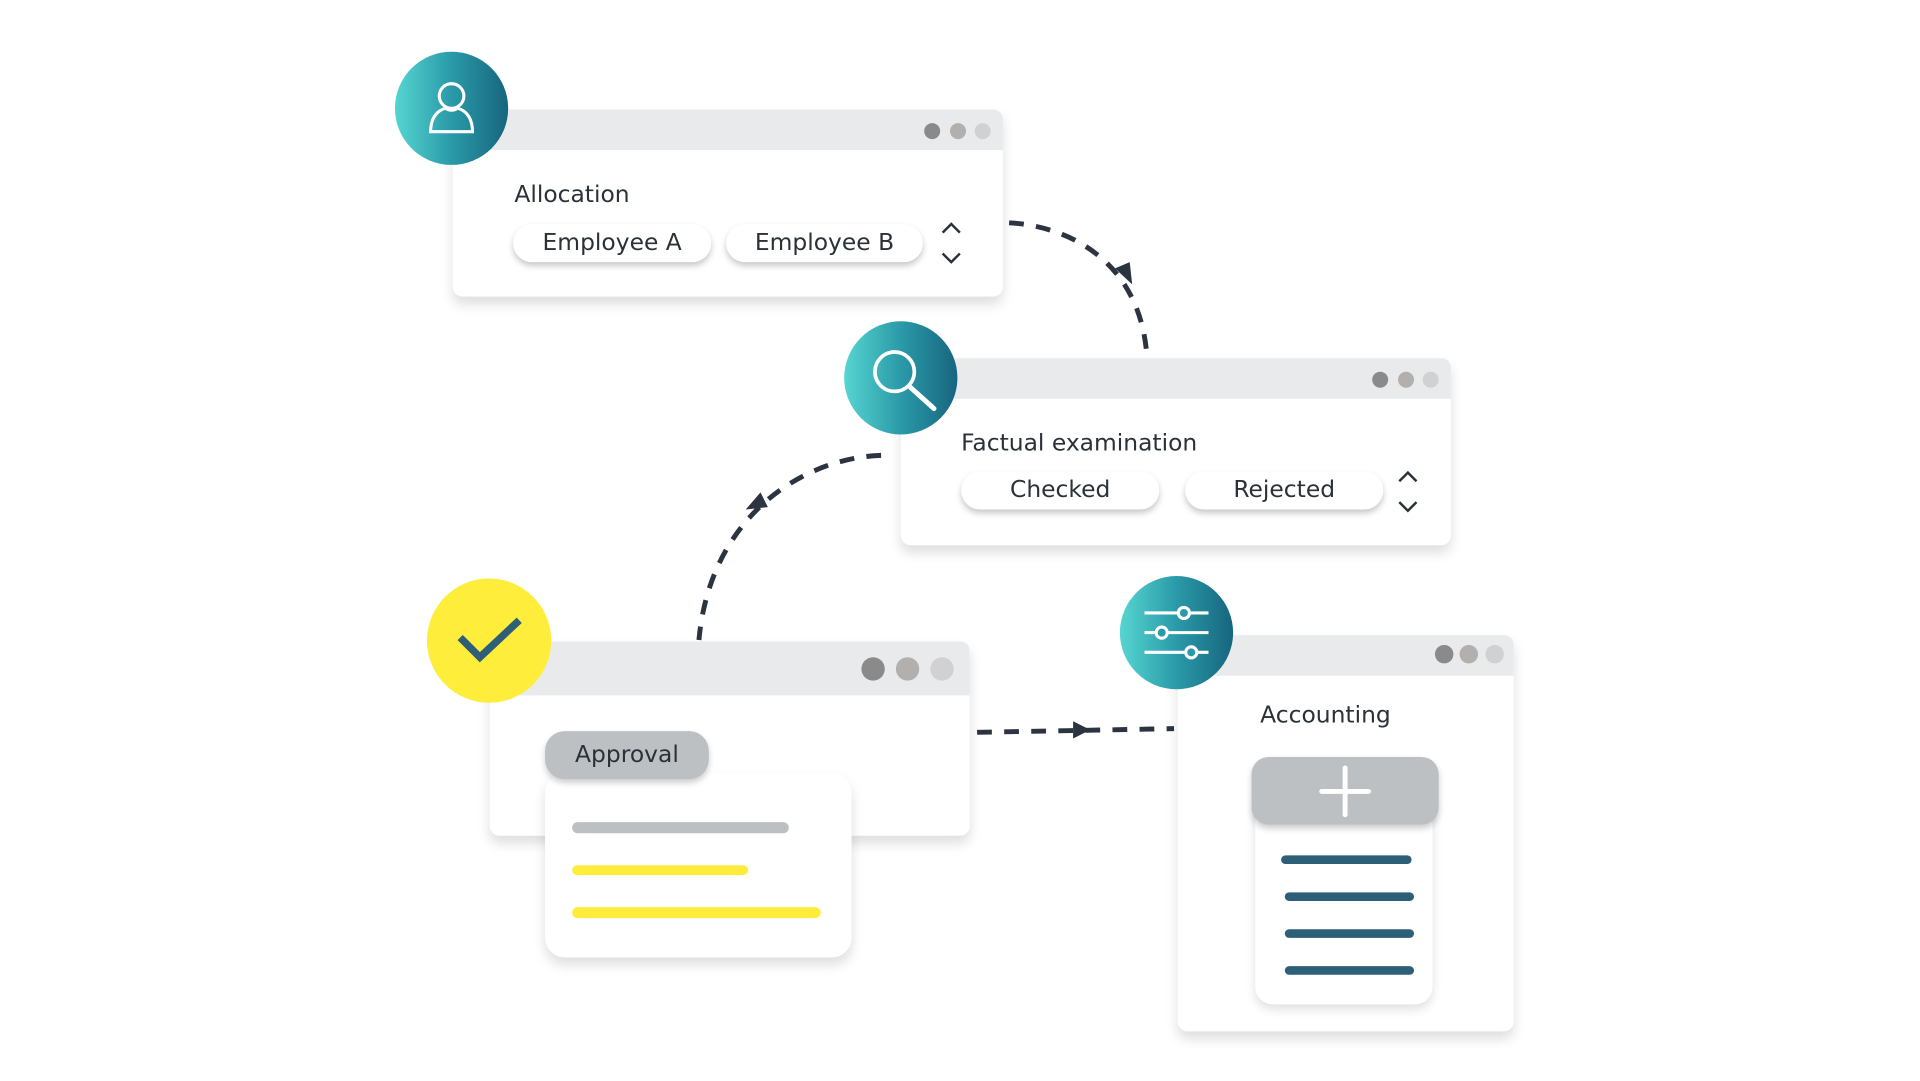 This screenshot has width=1920, height=1081. What do you see at coordinates (451, 108) in the screenshot?
I see `user-icon` at bounding box center [451, 108].